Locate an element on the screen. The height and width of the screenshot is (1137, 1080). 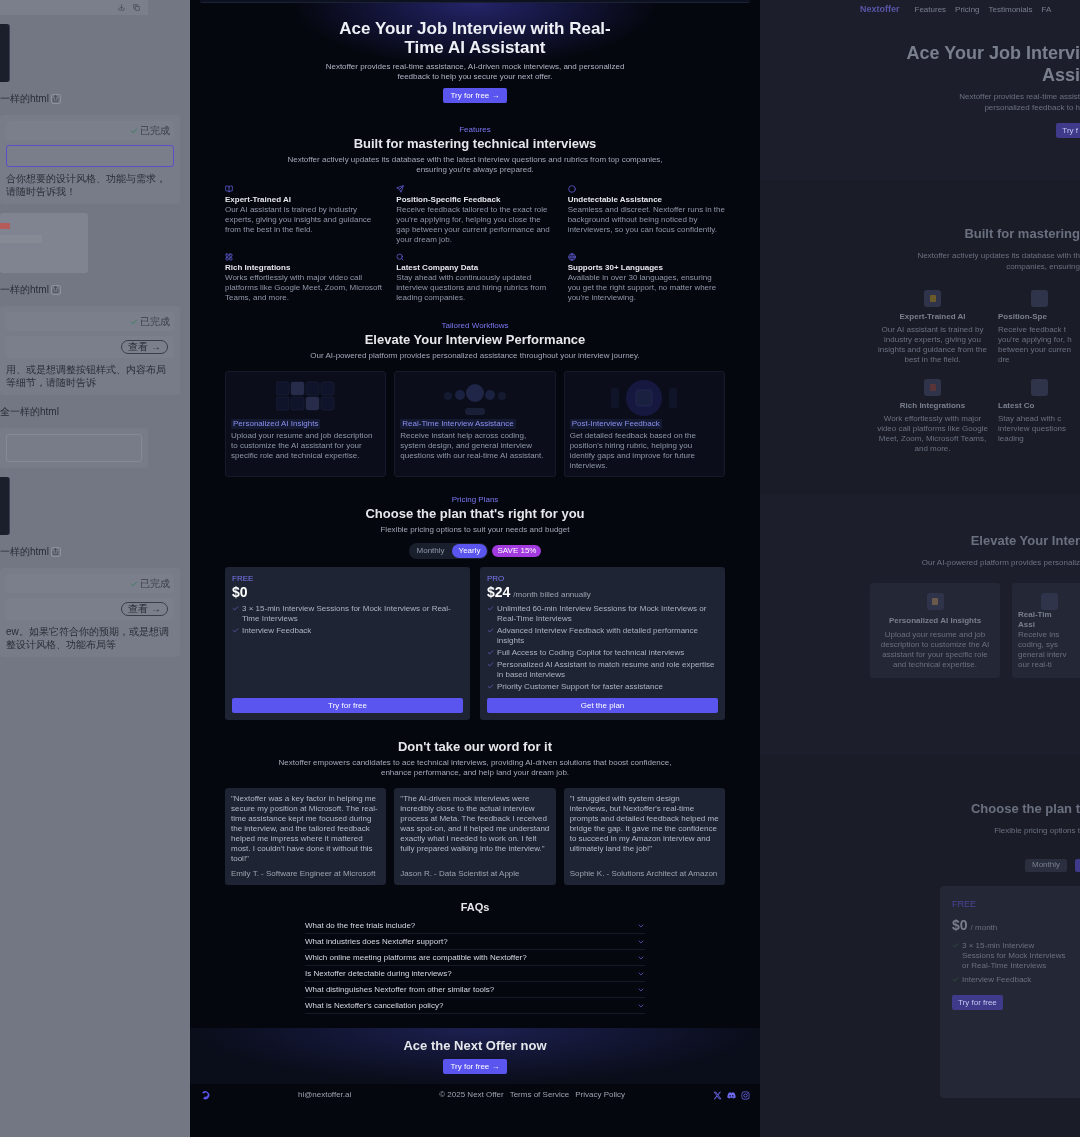
faq-item: What is Nextoffer's cancellation policy? is located at coordinates (475, 1006).